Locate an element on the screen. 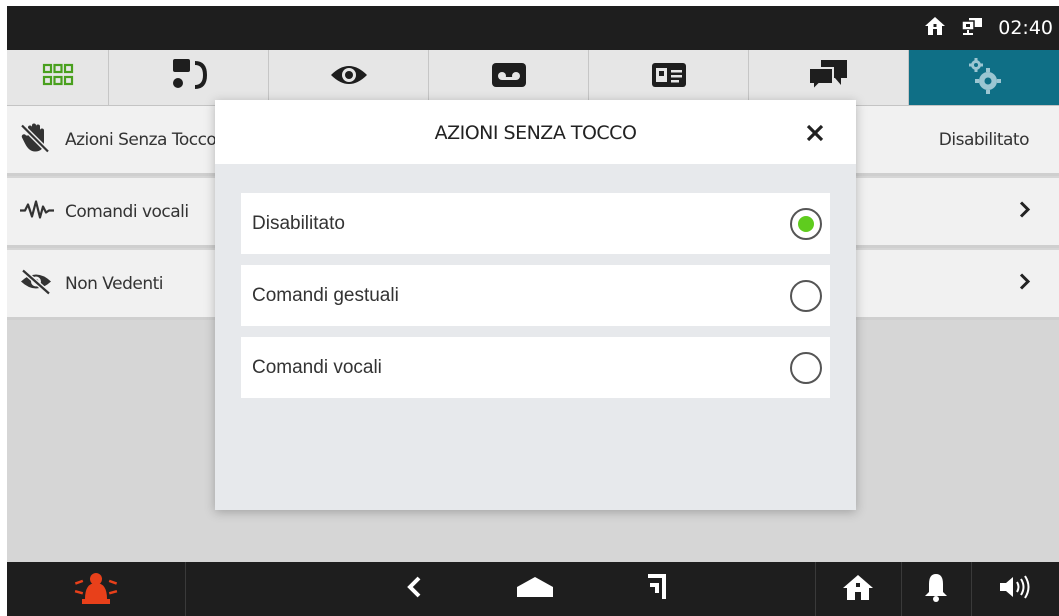 This screenshot has height=616, width=1059. tab-messages is located at coordinates (829, 77).